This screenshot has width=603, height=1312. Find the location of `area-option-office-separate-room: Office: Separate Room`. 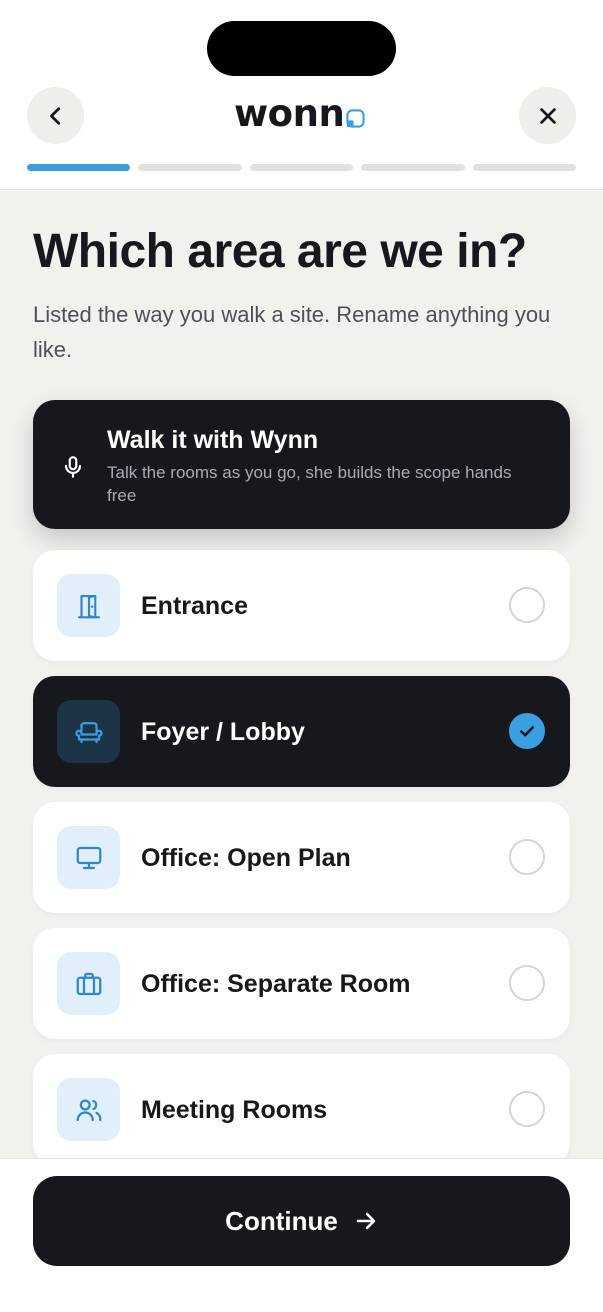

area-option-office-separate-room: Office: Separate Room is located at coordinates (301, 983).